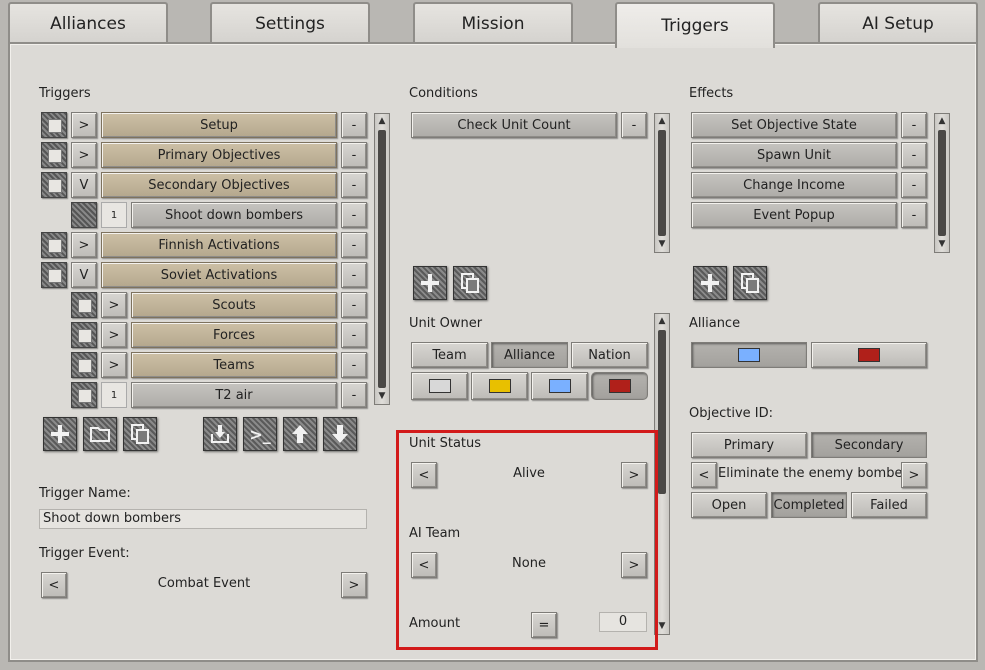 This screenshot has width=985, height=670. What do you see at coordinates (354, 585) in the screenshot?
I see `trigger-event-next-button: >` at bounding box center [354, 585].